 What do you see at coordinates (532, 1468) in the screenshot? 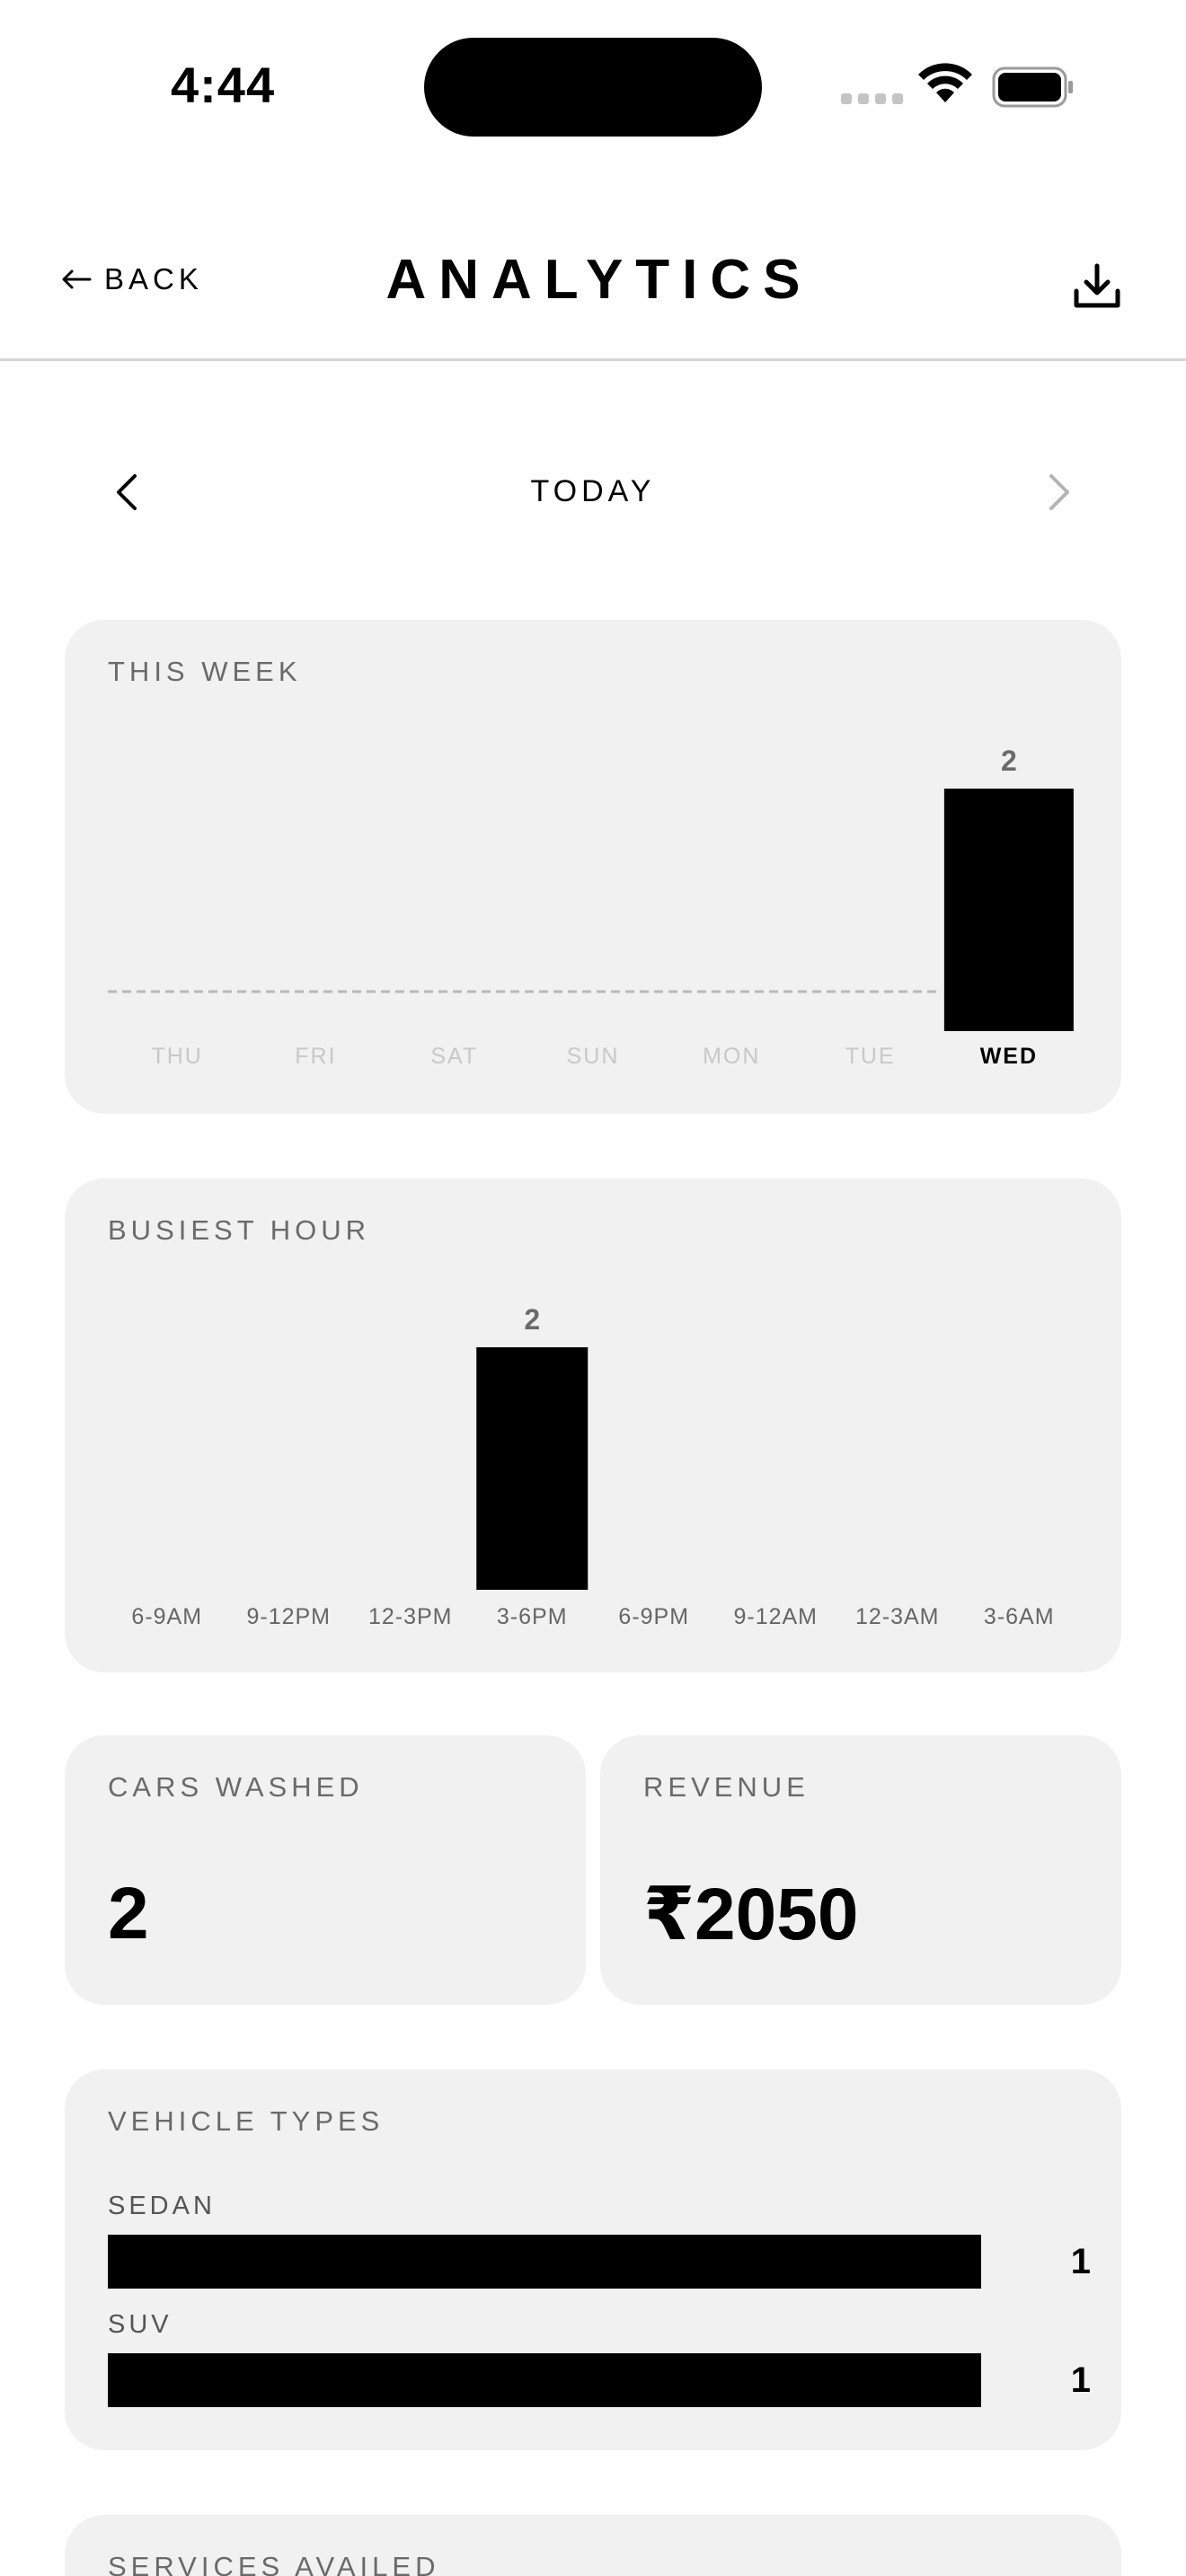
I see `hour-bar` at bounding box center [532, 1468].